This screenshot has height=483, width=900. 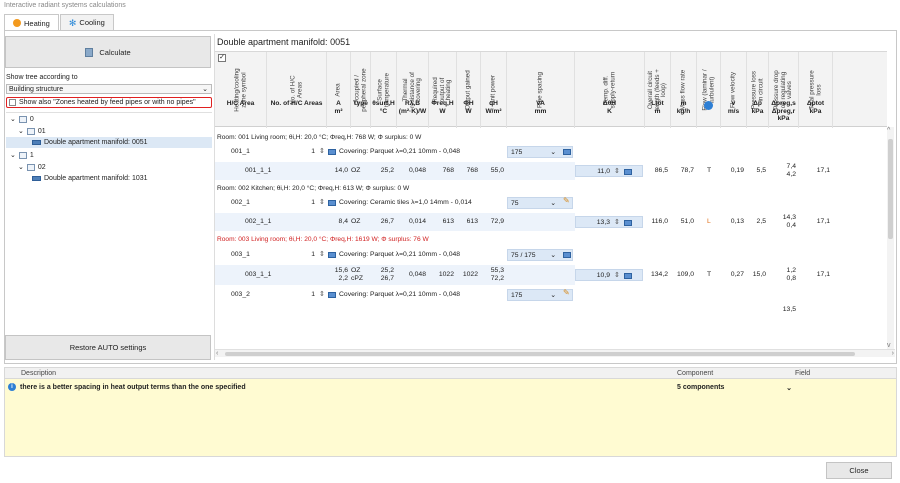 I want to click on flow-type: L, so click(x=709, y=221).